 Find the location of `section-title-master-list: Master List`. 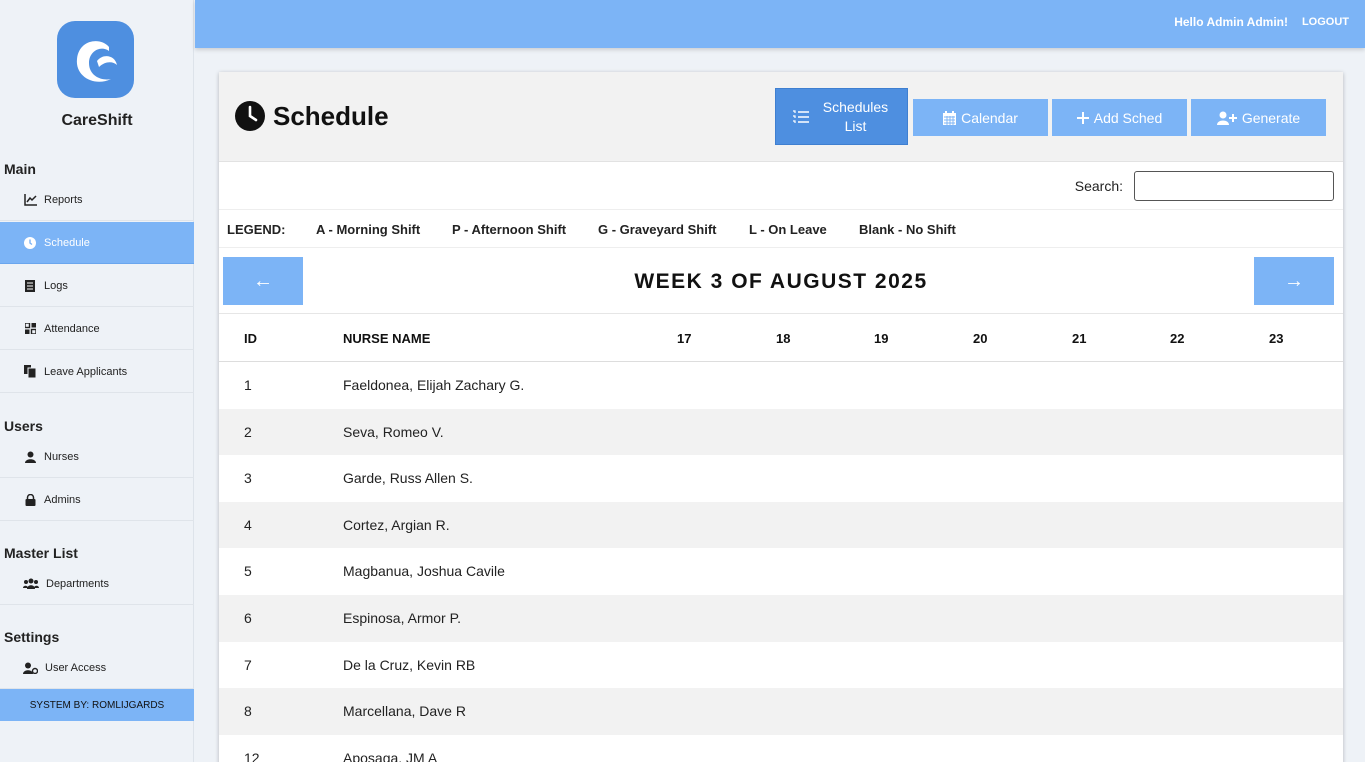

section-title-master-list: Master List is located at coordinates (41, 553).